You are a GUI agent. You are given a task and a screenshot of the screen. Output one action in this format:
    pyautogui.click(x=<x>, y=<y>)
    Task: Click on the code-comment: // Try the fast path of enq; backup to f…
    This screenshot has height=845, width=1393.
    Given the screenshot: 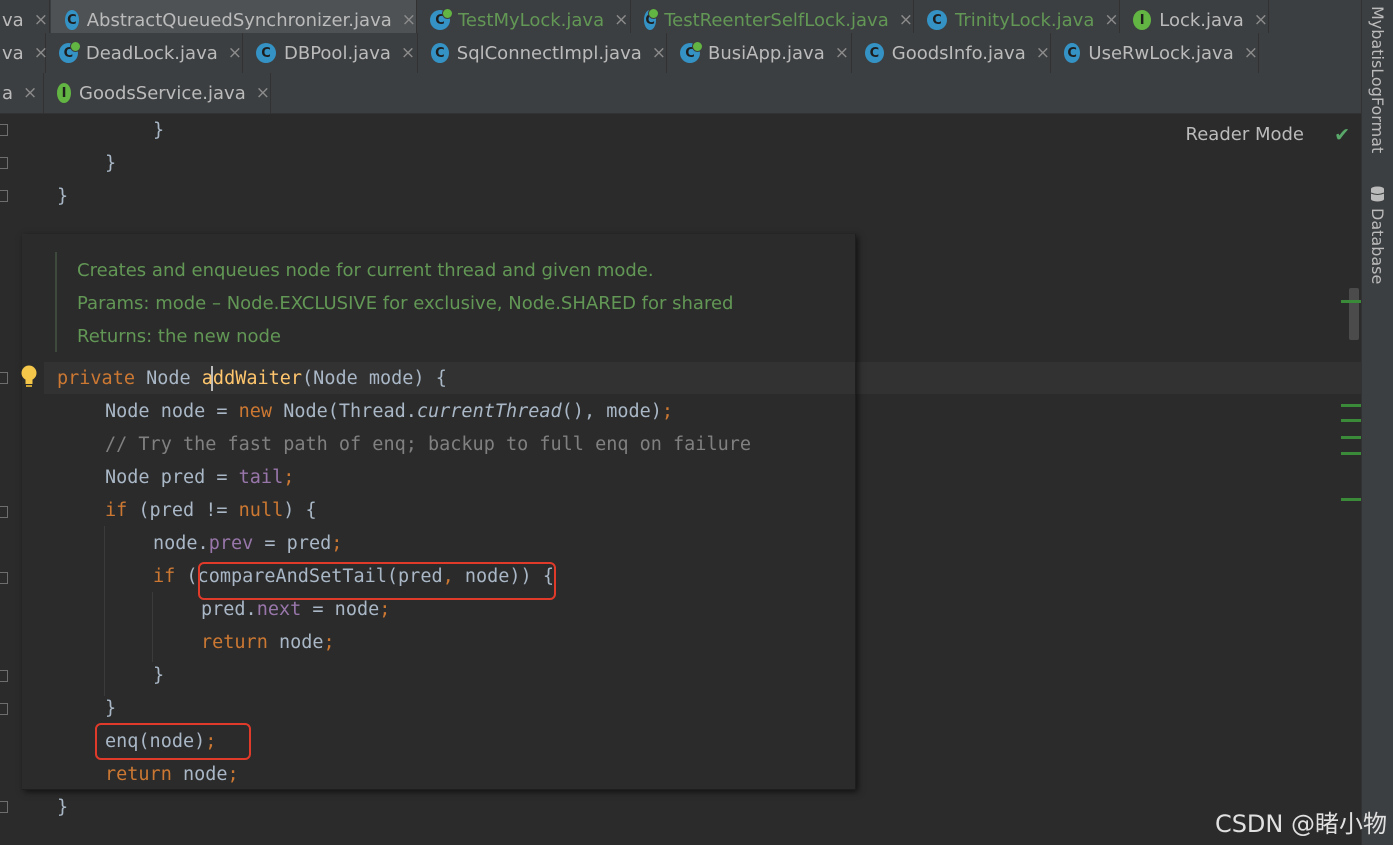 What is the action you would take?
    pyautogui.click(x=428, y=444)
    